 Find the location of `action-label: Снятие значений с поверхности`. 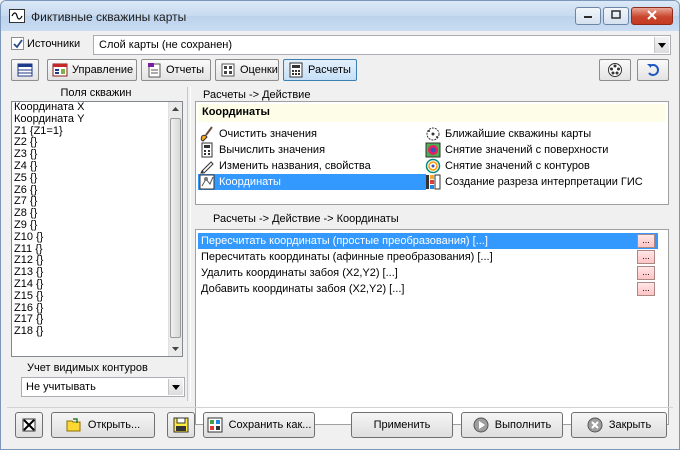

action-label: Снятие значений с поверхности is located at coordinates (527, 150).